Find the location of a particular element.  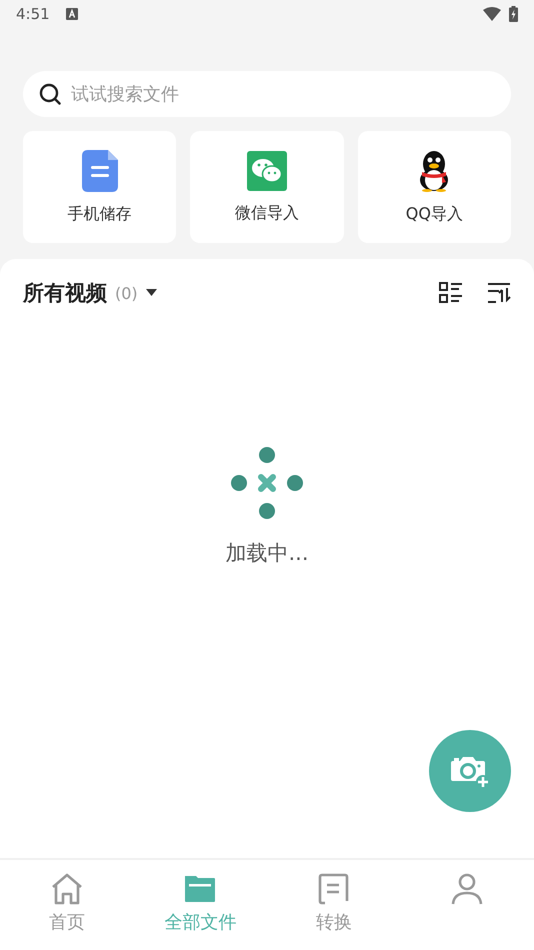

search-field: 试试搜索文件 is located at coordinates (267, 94).